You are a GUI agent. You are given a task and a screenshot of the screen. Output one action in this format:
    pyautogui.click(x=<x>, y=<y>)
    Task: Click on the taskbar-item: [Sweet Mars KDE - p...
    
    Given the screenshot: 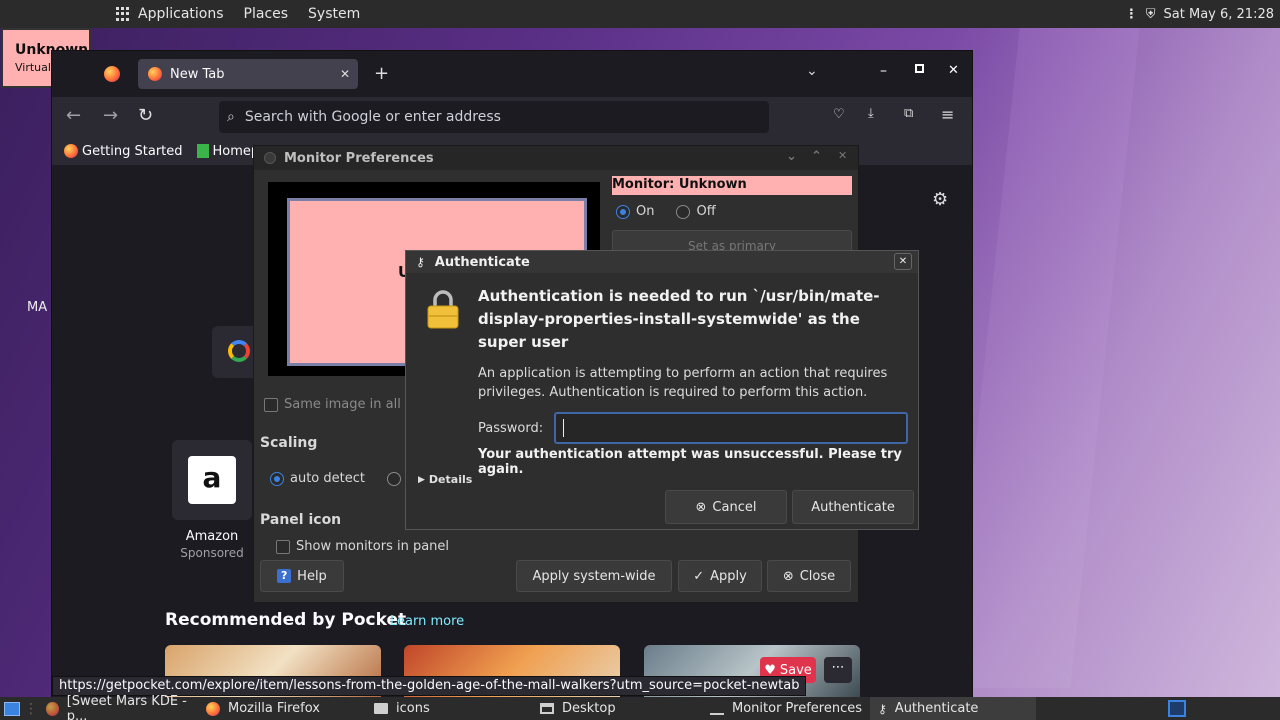 What is the action you would take?
    pyautogui.click(x=118, y=707)
    